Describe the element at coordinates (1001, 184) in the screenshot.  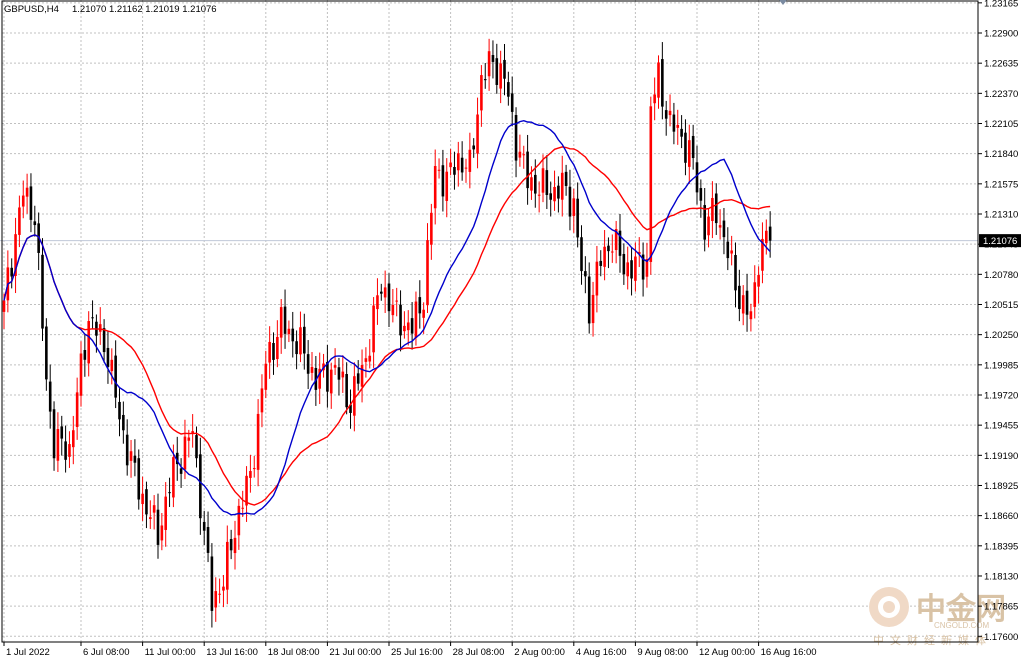
I see `y-tick-label: 1.21575` at that location.